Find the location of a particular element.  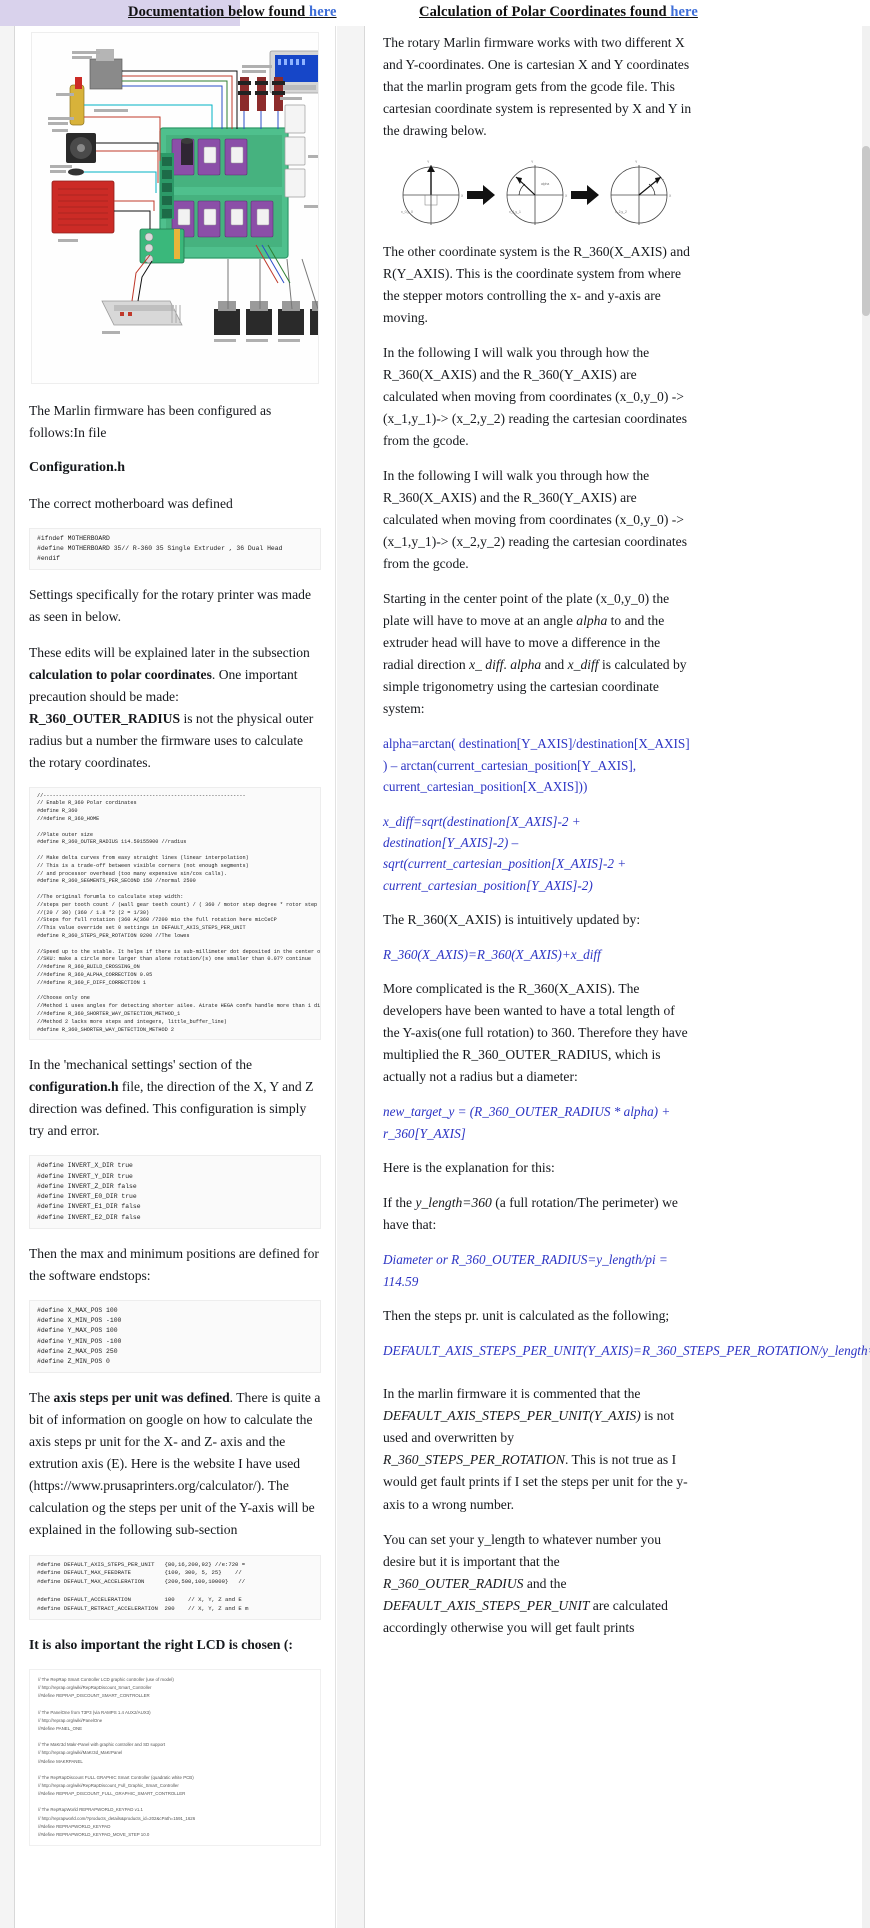

documentation-link-text: Documentation below found is located at coordinates (219, 12).